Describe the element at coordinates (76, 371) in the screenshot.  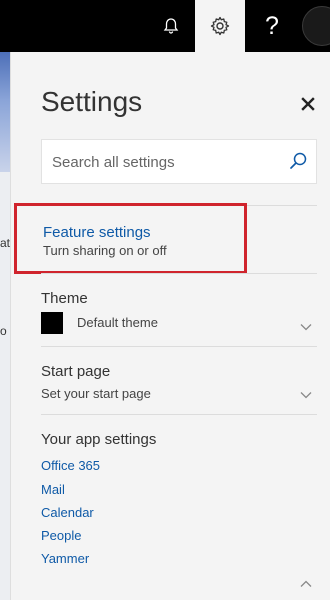
I see `start-page-title: Start page` at that location.